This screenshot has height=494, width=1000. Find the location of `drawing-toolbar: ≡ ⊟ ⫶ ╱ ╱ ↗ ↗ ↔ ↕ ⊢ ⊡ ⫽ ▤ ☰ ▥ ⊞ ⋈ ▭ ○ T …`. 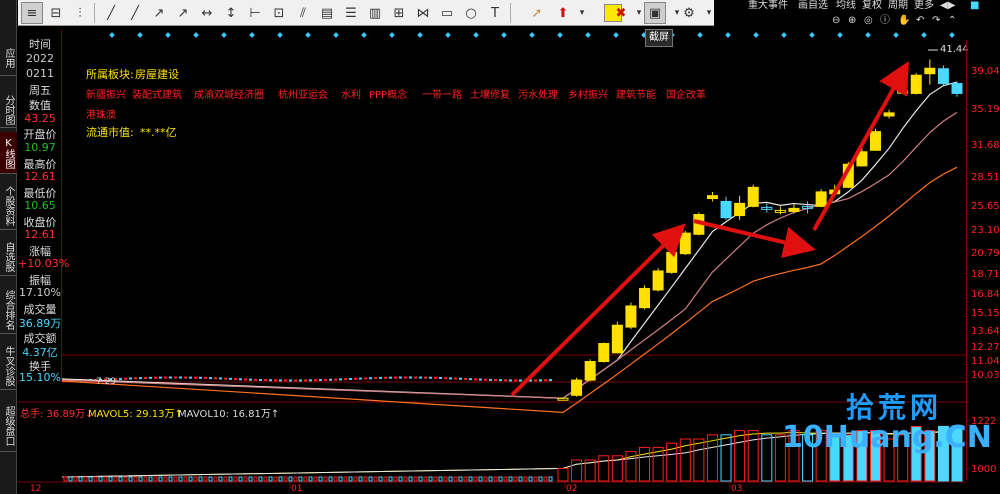

drawing-toolbar: ≡ ⊟ ⫶ ╱ ╱ ↗ ↗ ↔ ↕ ⊢ ⊡ ⫽ ▤ ☰ ▥ ⊞ ⋈ ▭ ○ T … is located at coordinates (366, 13).